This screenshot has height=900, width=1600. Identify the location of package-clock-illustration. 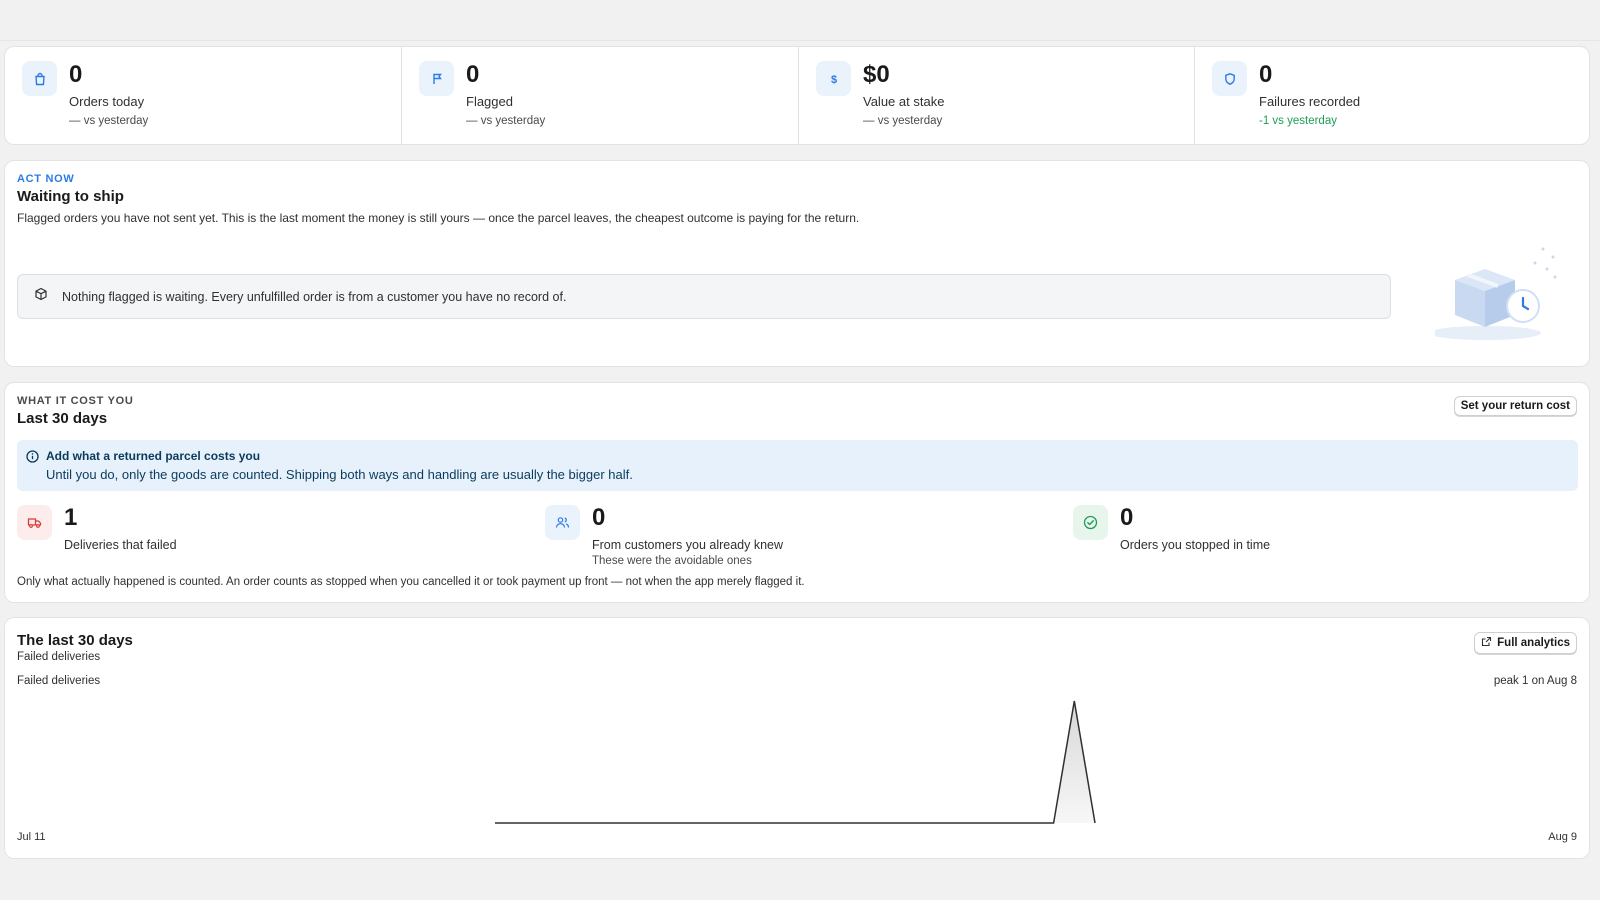
(1496, 293).